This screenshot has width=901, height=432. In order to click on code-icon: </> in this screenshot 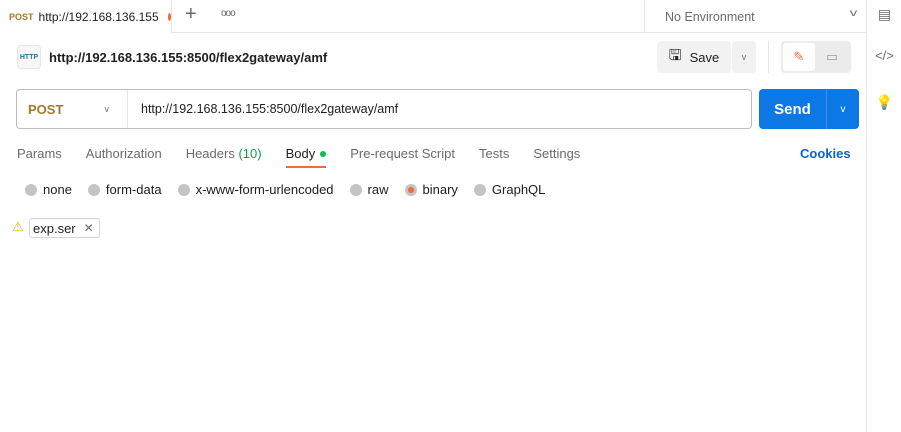, I will do `click(884, 55)`.